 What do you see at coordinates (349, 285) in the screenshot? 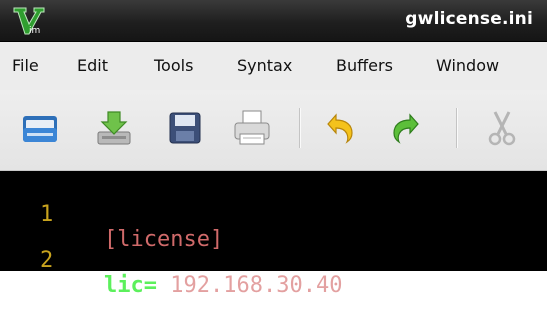
I see `quote-close: "` at bounding box center [349, 285].